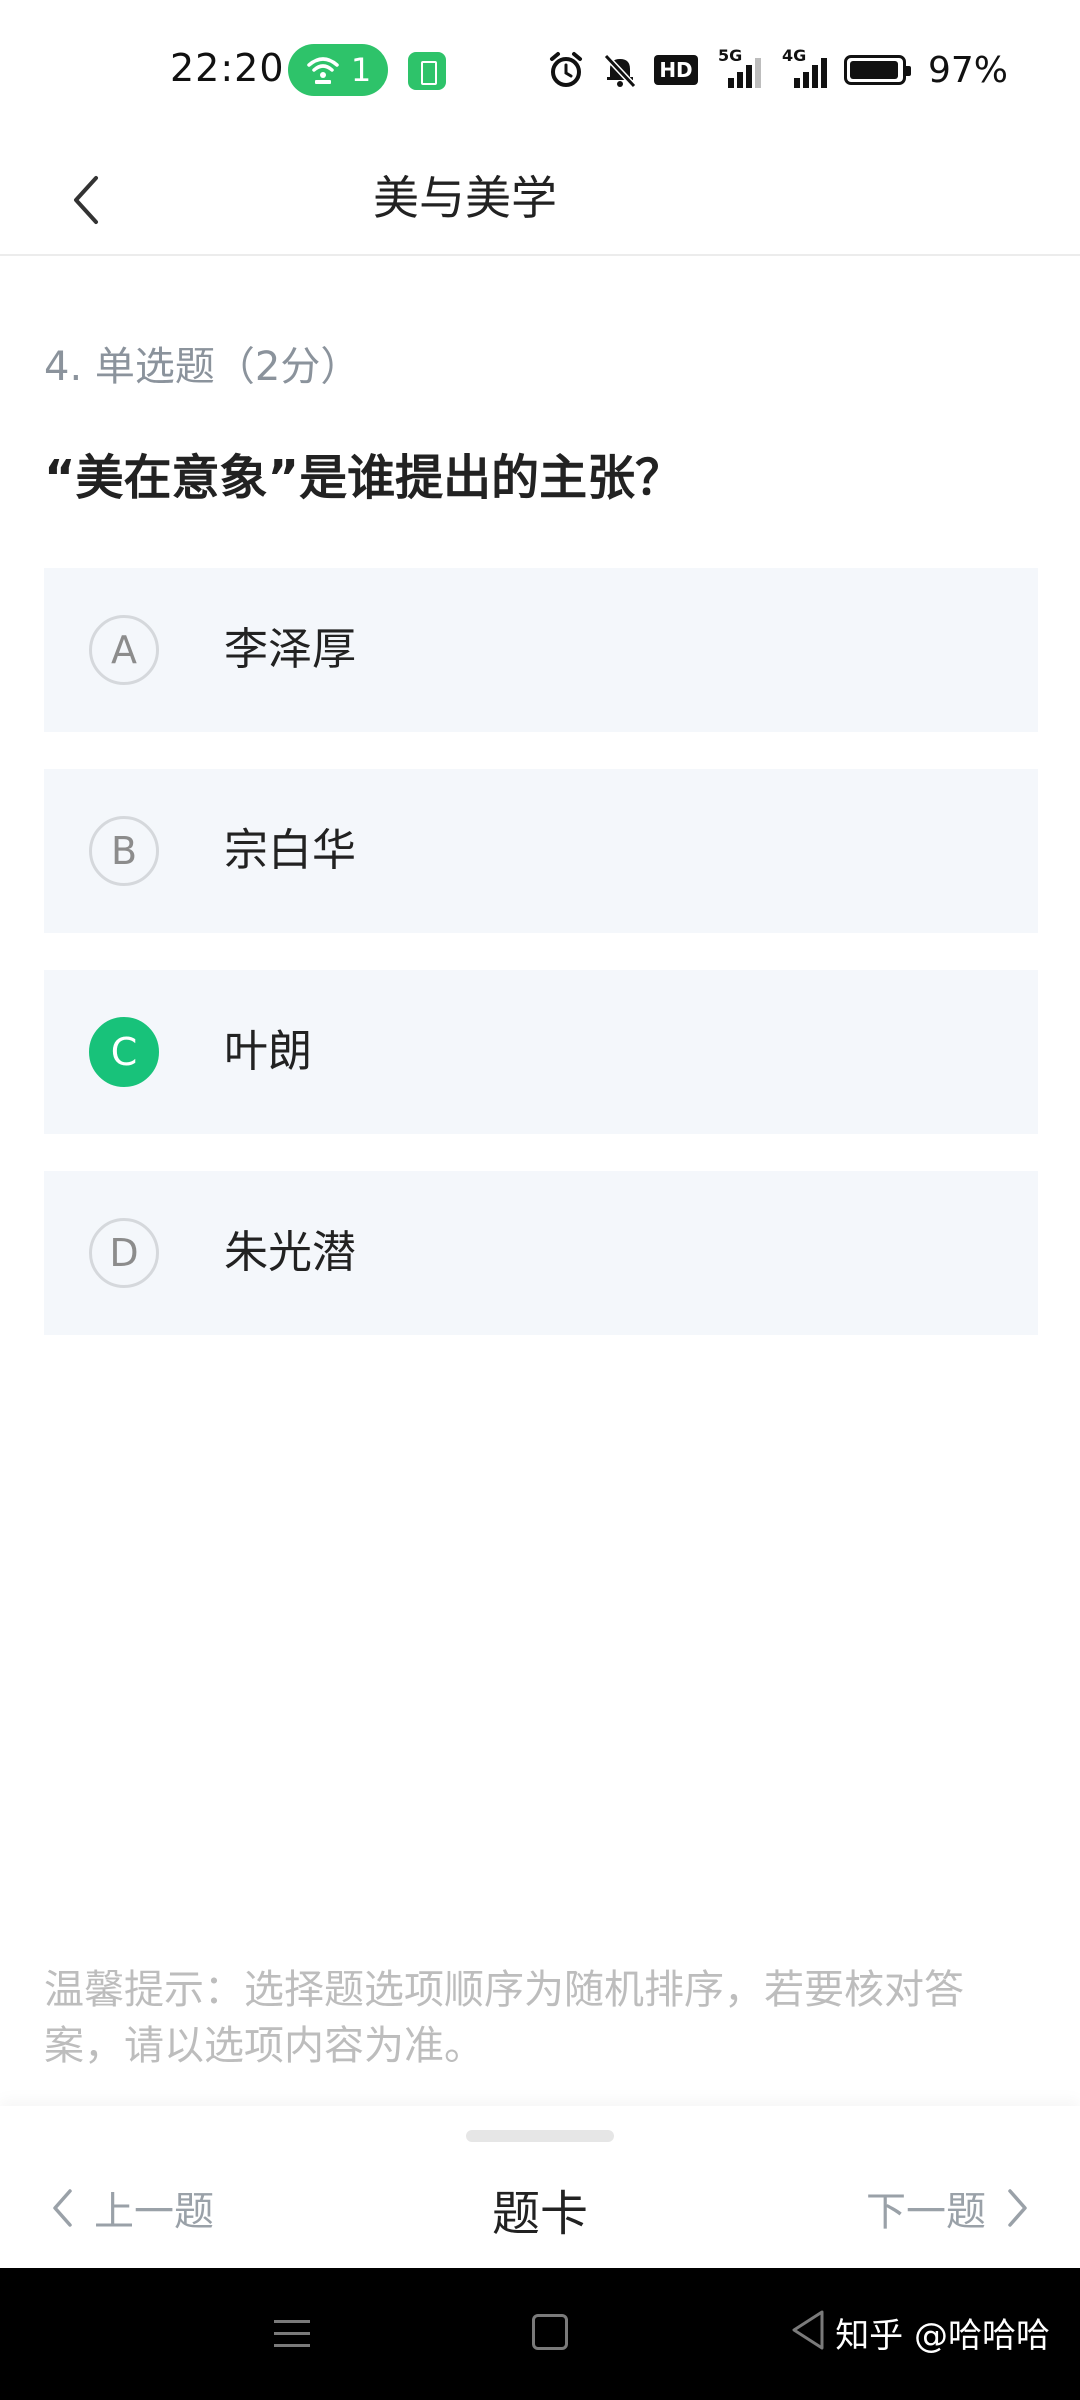 This screenshot has width=1080, height=2400. Describe the element at coordinates (323, 70) in the screenshot. I see `hotspot-icon` at that location.